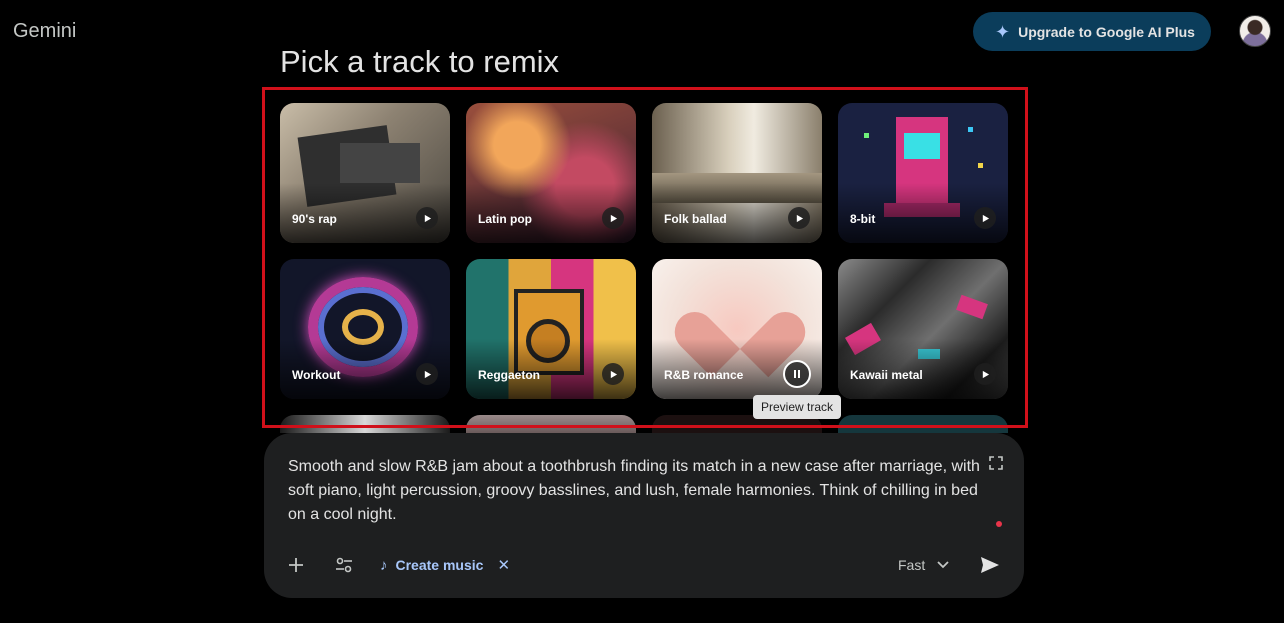  I want to click on composer-toolbar: ♪ Create music ✕ Fast, so click(644, 565).